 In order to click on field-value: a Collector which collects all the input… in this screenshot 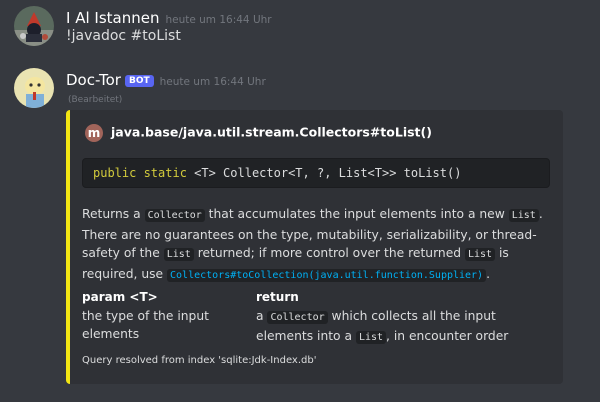, I will do `click(401, 327)`.